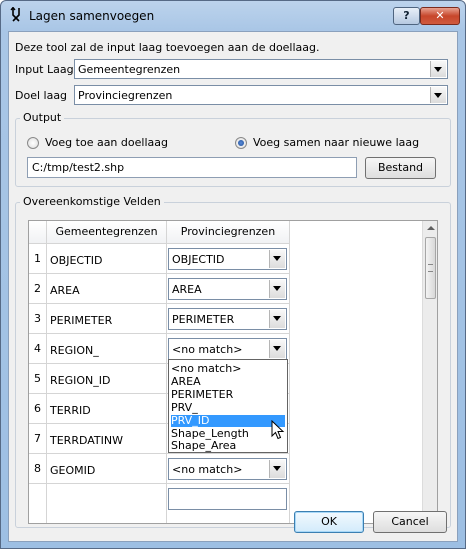 Image resolution: width=466 pixels, height=549 pixels. I want to click on merge-icon, so click(15, 14).